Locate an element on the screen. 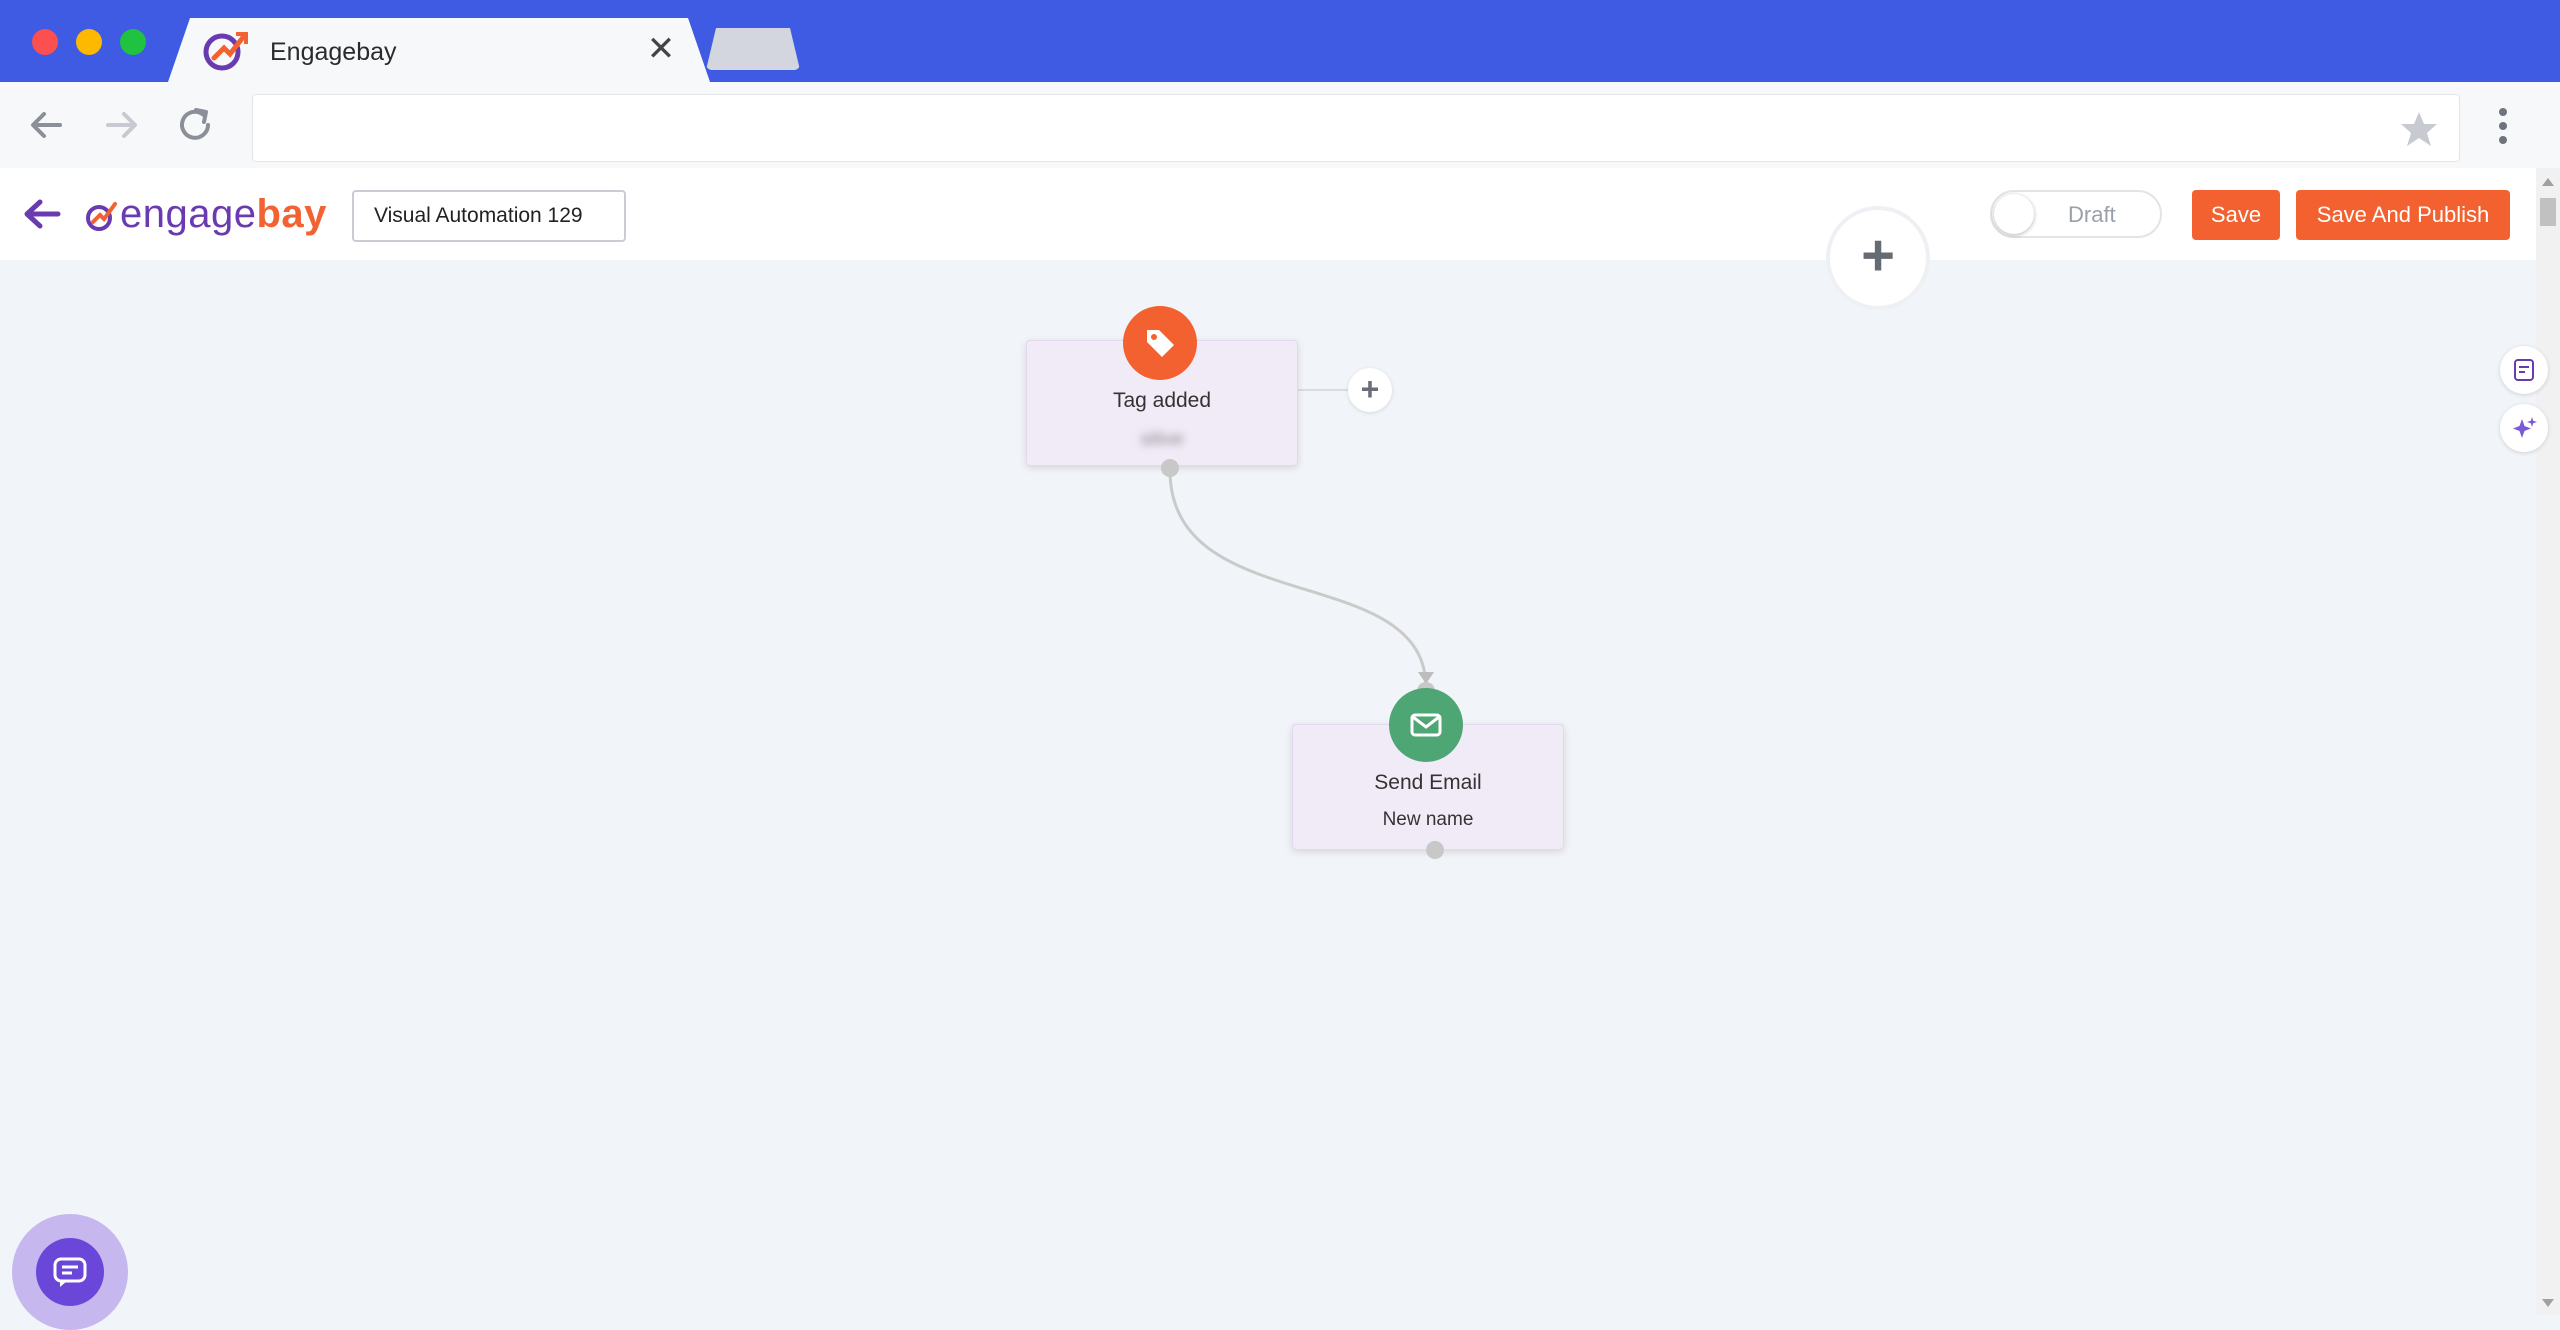 This screenshot has width=2560, height=1330. chat-button-inner is located at coordinates (70, 1272).